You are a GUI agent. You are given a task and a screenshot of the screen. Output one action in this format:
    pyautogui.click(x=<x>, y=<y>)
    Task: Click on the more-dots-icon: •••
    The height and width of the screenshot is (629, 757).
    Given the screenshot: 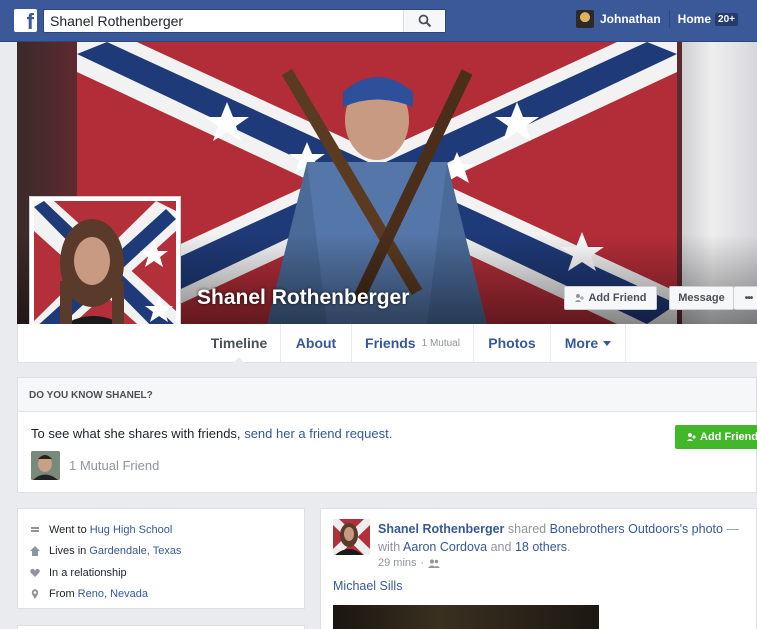 What is the action you would take?
    pyautogui.click(x=748, y=298)
    